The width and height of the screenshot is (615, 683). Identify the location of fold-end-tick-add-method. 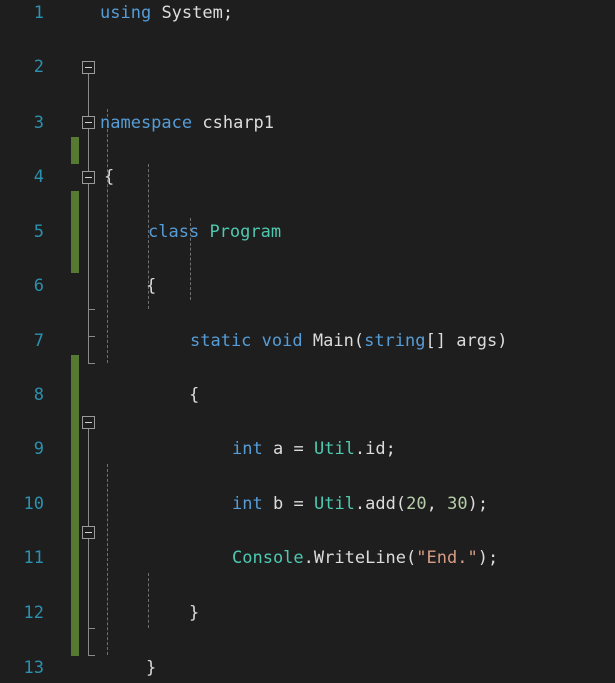
(91, 628).